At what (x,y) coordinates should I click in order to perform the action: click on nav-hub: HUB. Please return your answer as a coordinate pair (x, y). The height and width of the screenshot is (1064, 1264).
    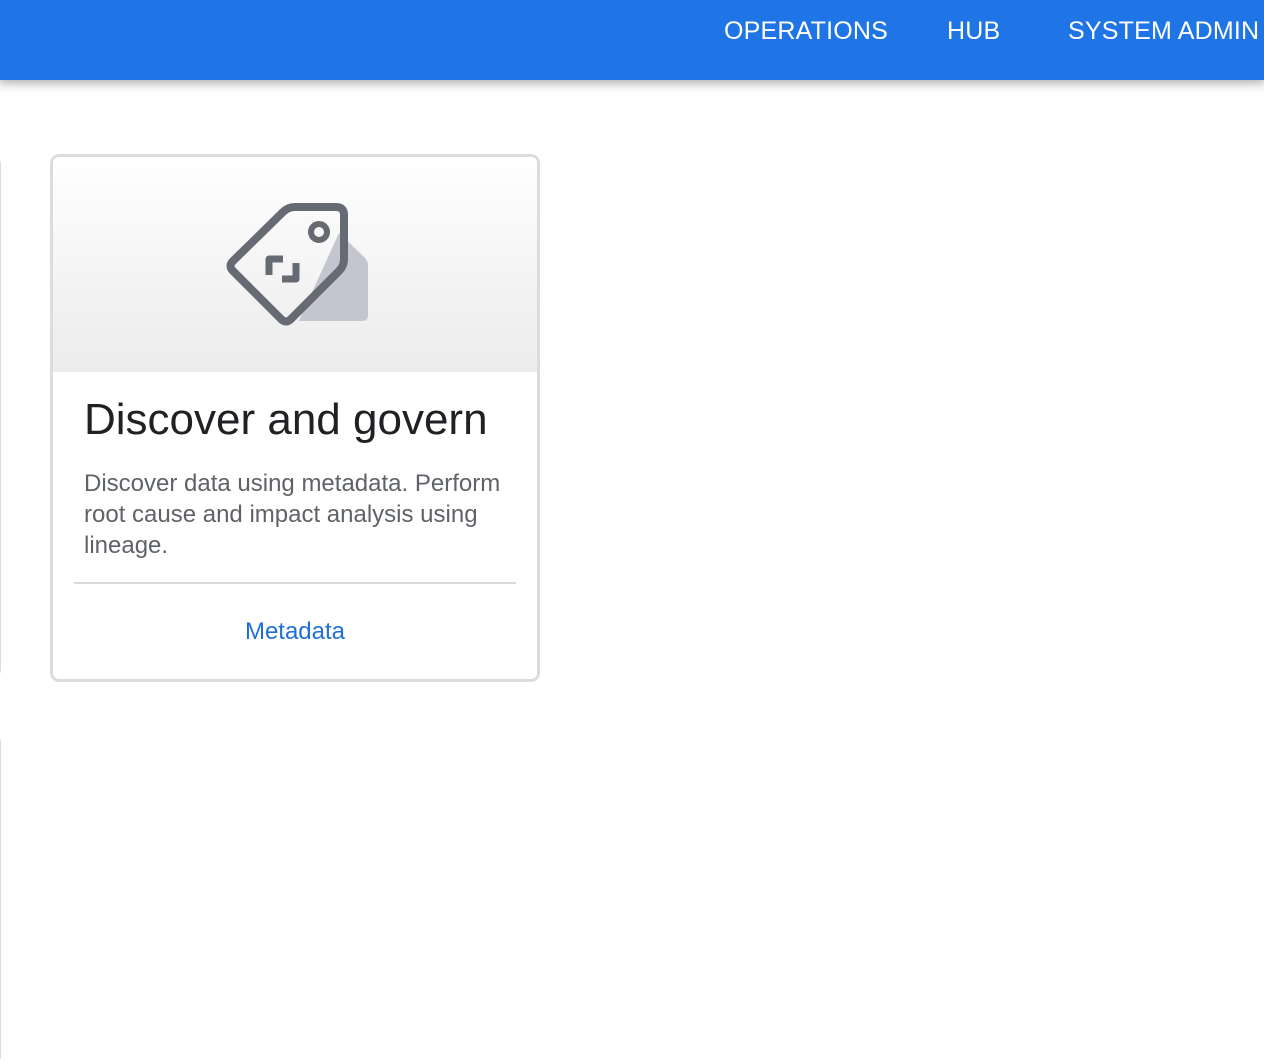
    Looking at the image, I should click on (973, 31).